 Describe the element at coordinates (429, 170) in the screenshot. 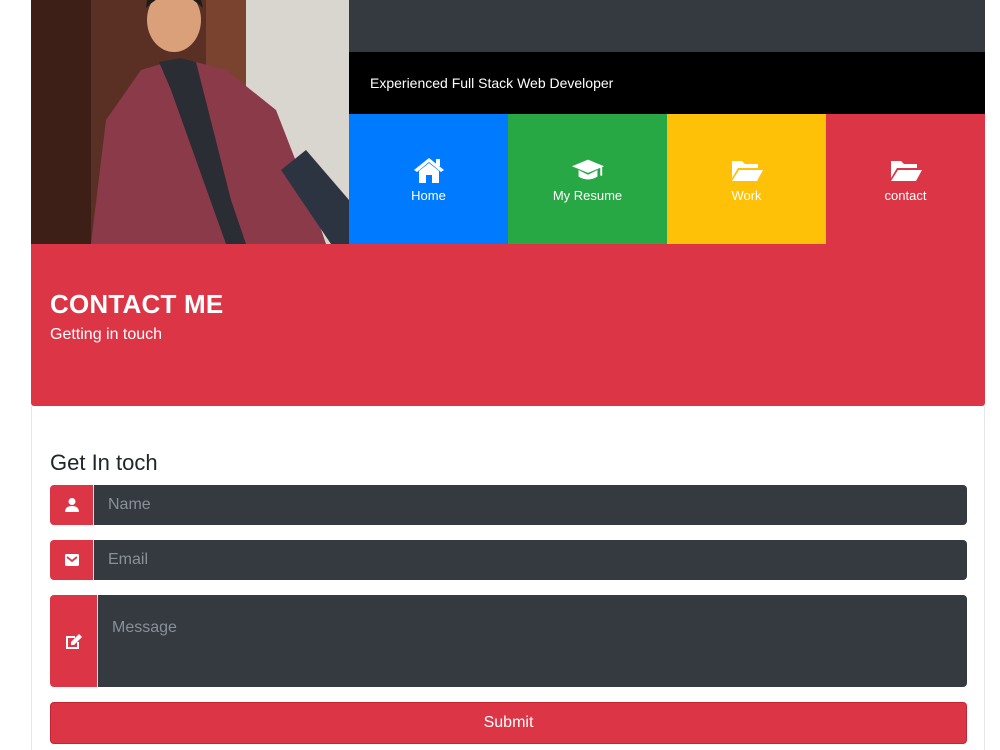

I see `home-icon` at that location.